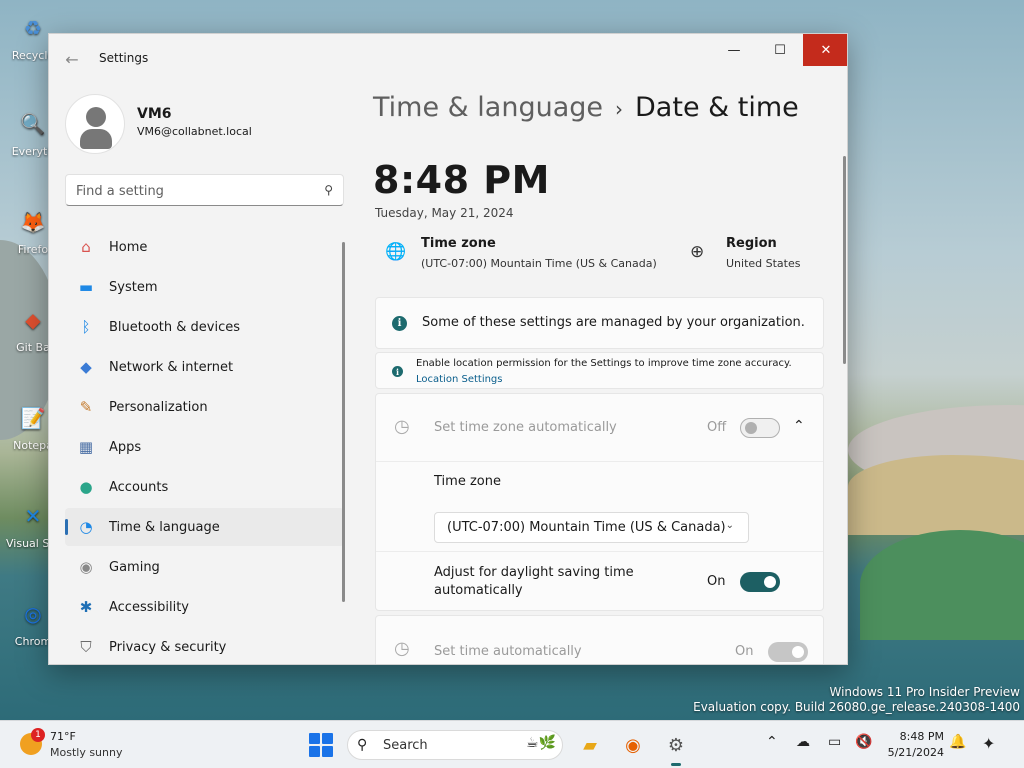  Describe the element at coordinates (204, 367) in the screenshot. I see `sidebar-item-network-internet: ◆ Network & internet` at that location.